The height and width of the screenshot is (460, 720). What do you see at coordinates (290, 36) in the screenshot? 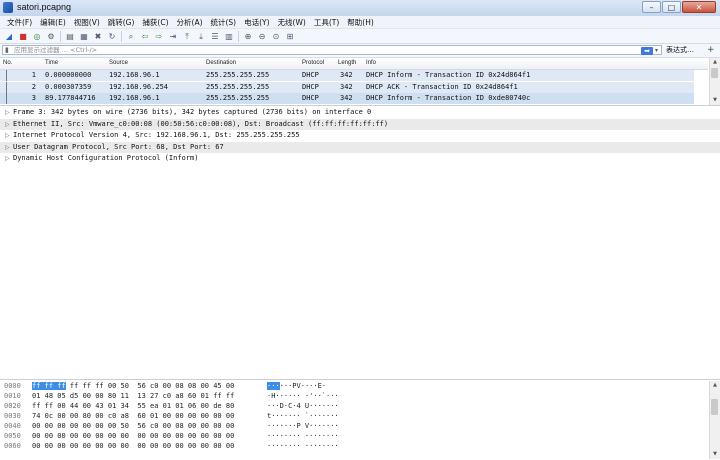
I see `resize-columns-icon: ⊞` at bounding box center [290, 36].